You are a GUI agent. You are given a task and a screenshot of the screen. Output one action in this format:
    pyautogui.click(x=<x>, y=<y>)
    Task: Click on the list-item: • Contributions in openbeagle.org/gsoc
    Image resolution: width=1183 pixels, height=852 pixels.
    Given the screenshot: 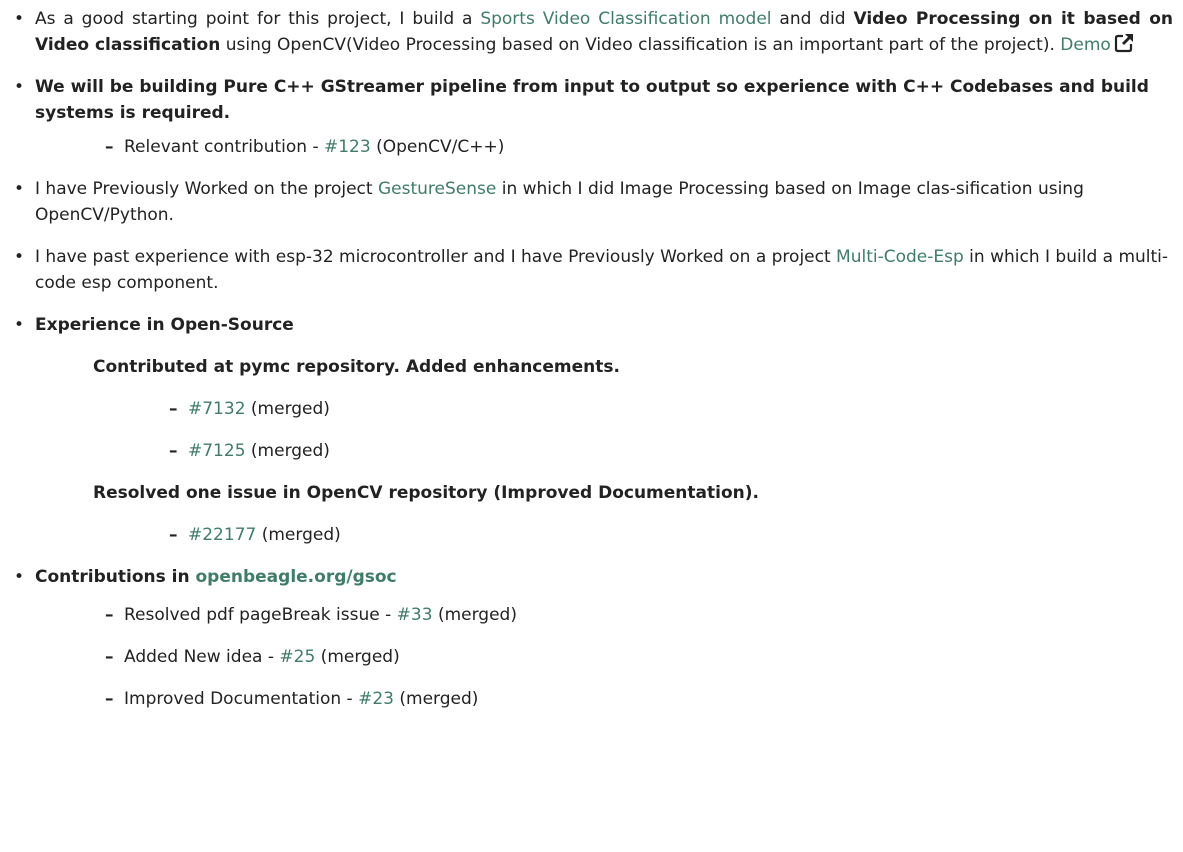 What is the action you would take?
    pyautogui.click(x=593, y=577)
    